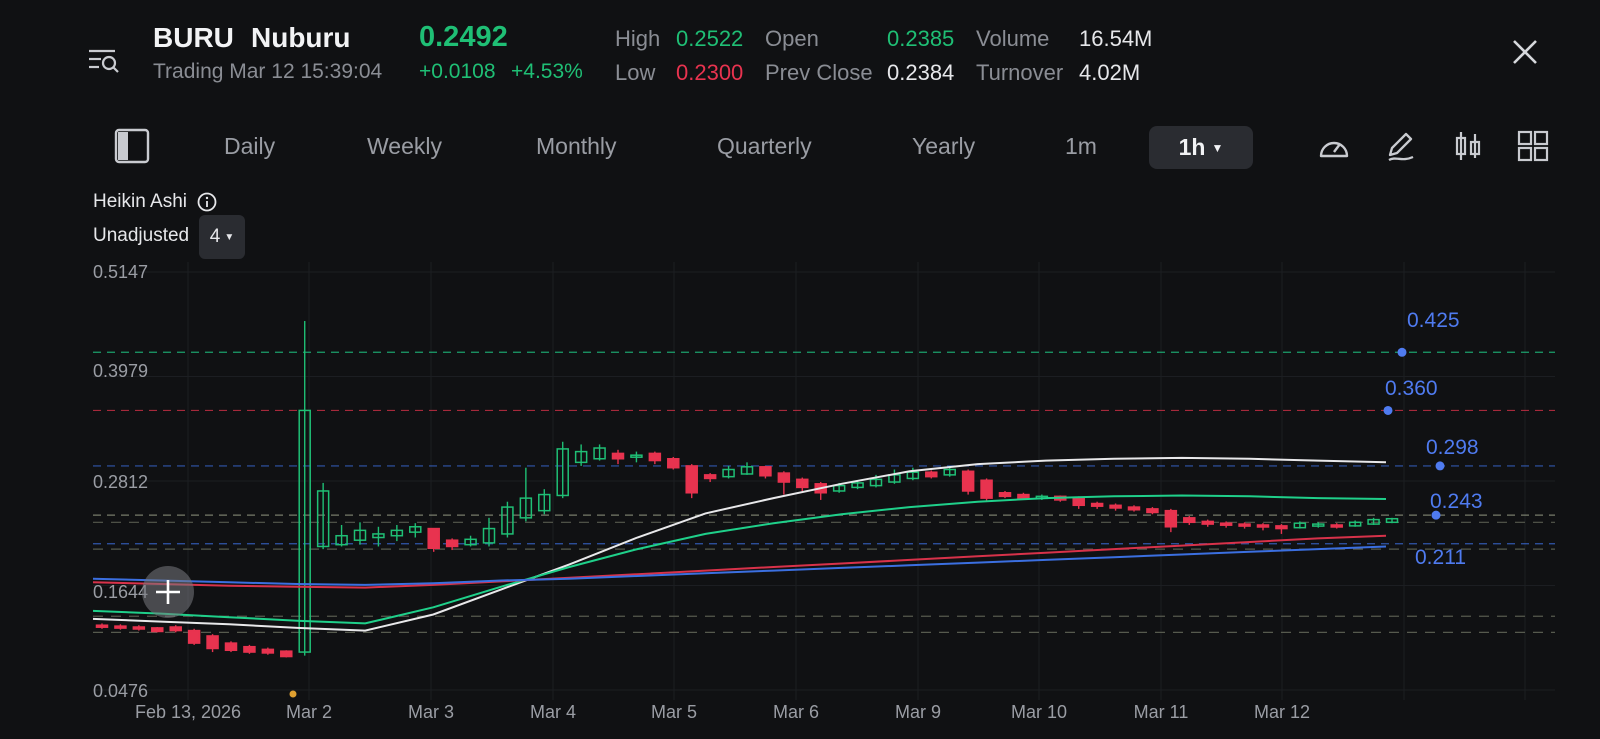 The height and width of the screenshot is (739, 1600). I want to click on decimal-select: 4 ▼, so click(222, 237).